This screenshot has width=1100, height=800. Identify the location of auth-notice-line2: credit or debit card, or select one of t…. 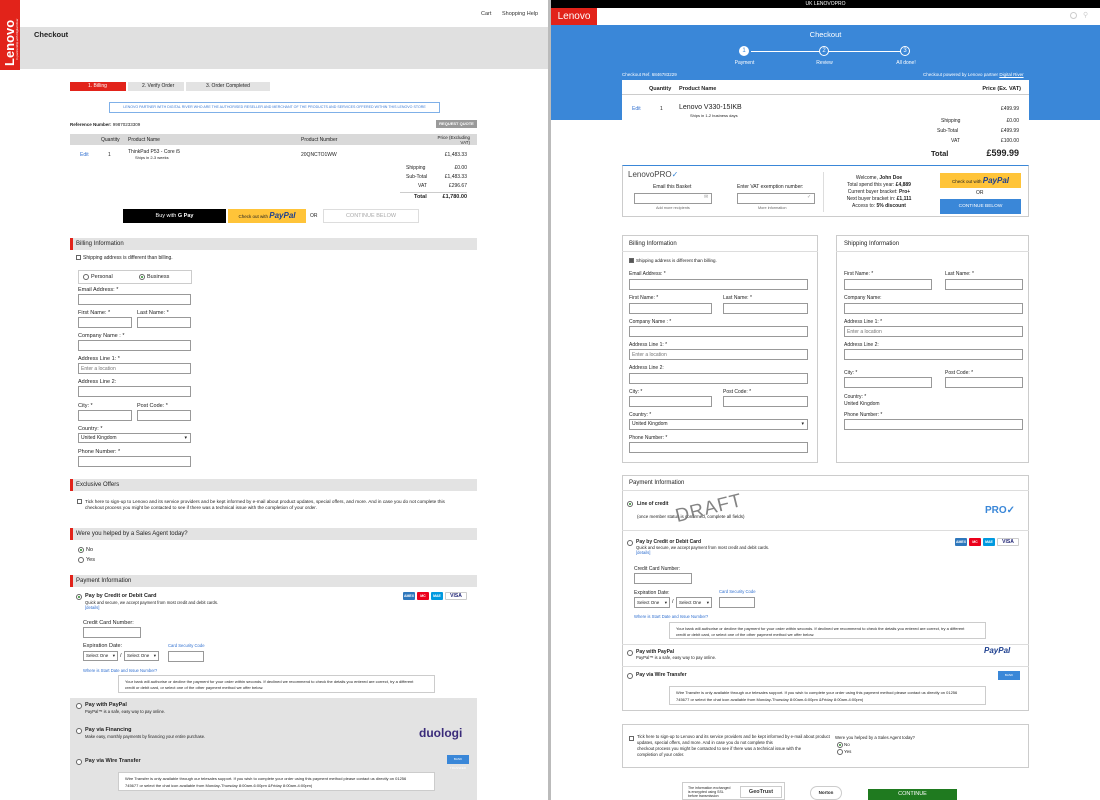
(745, 634).